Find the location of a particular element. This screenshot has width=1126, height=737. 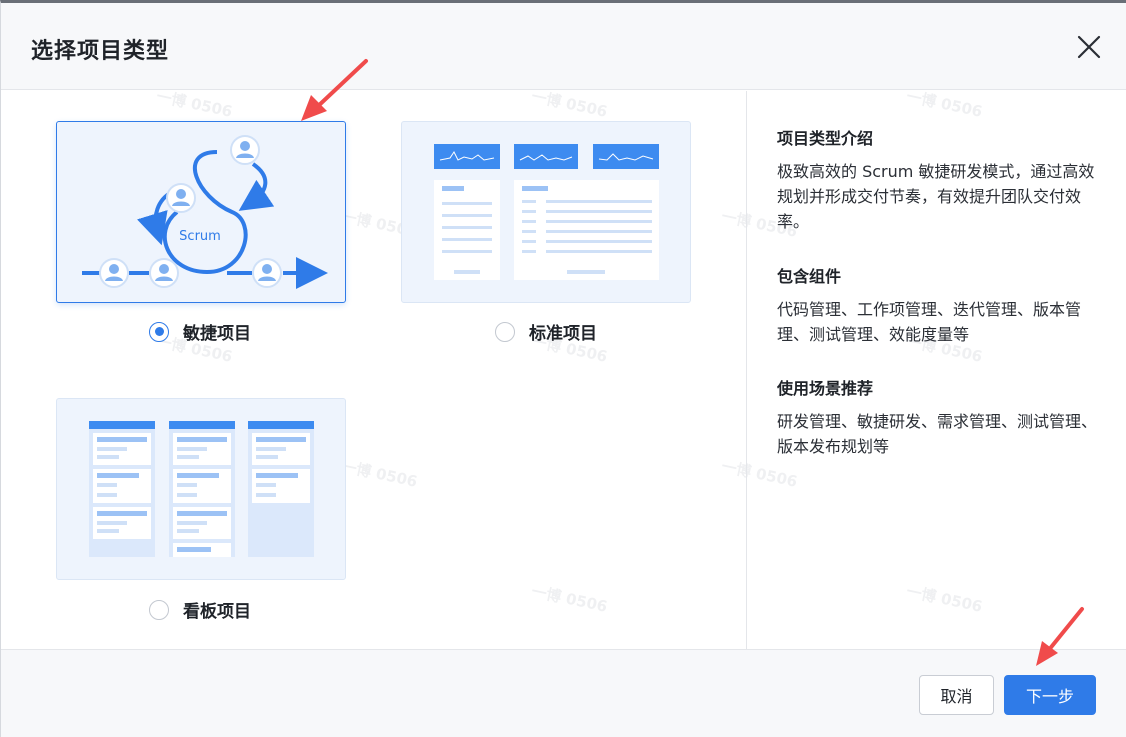

info-section-scenarios: 使用场景推荐 研发管理、敏捷研发、需求管理、测试管理、版本发布规划等 is located at coordinates (942, 417).